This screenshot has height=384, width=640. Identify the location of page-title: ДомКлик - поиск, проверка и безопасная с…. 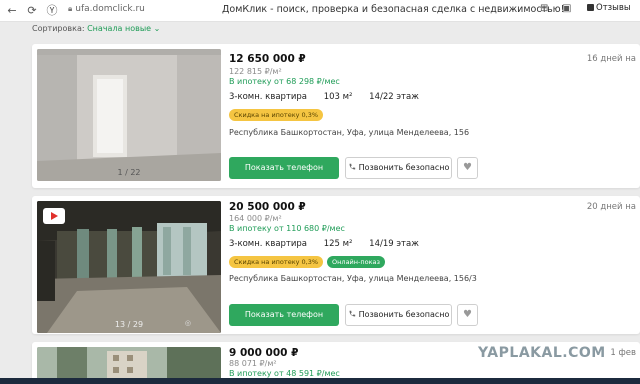
(393, 9).